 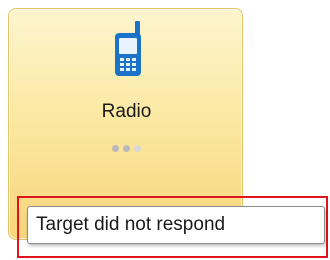 I want to click on error-tooltip: Target did not respond, so click(x=176, y=225).